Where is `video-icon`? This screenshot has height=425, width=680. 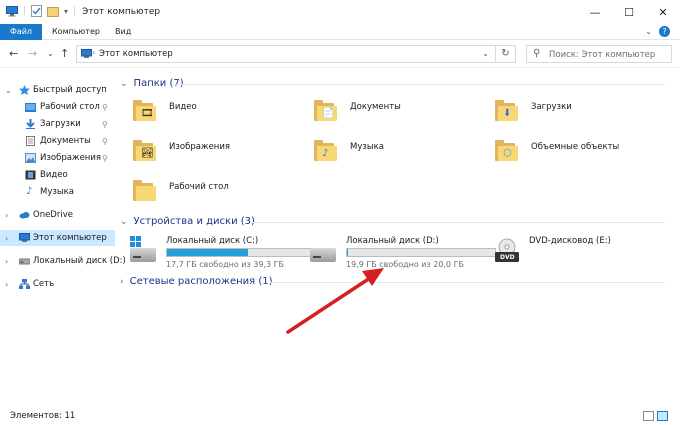
video-icon is located at coordinates (30, 175).